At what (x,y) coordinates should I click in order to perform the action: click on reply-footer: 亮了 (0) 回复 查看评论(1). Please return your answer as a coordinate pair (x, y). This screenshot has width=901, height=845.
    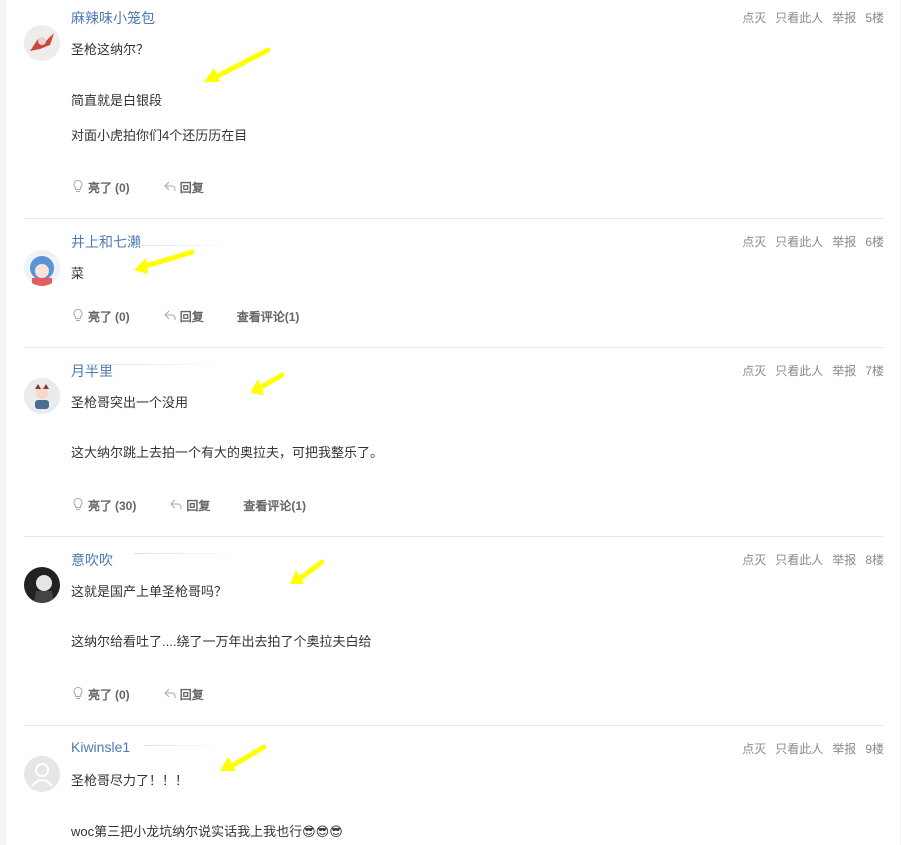
    Looking at the image, I should click on (201, 316).